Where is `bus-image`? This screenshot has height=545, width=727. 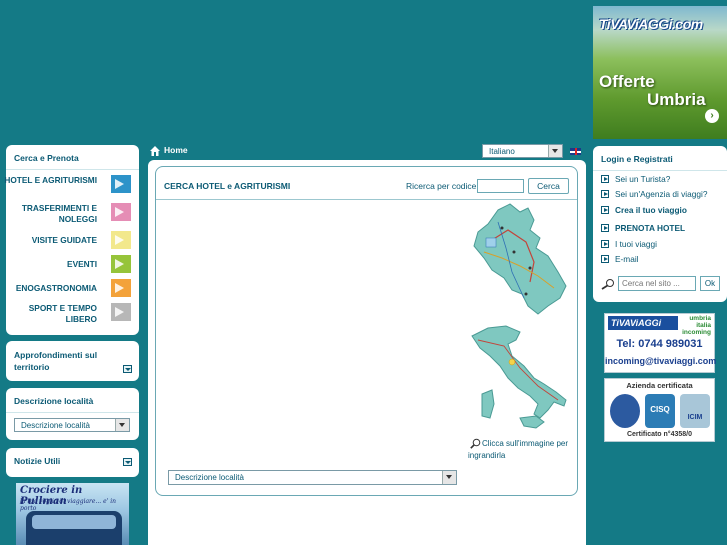 bus-image is located at coordinates (74, 528).